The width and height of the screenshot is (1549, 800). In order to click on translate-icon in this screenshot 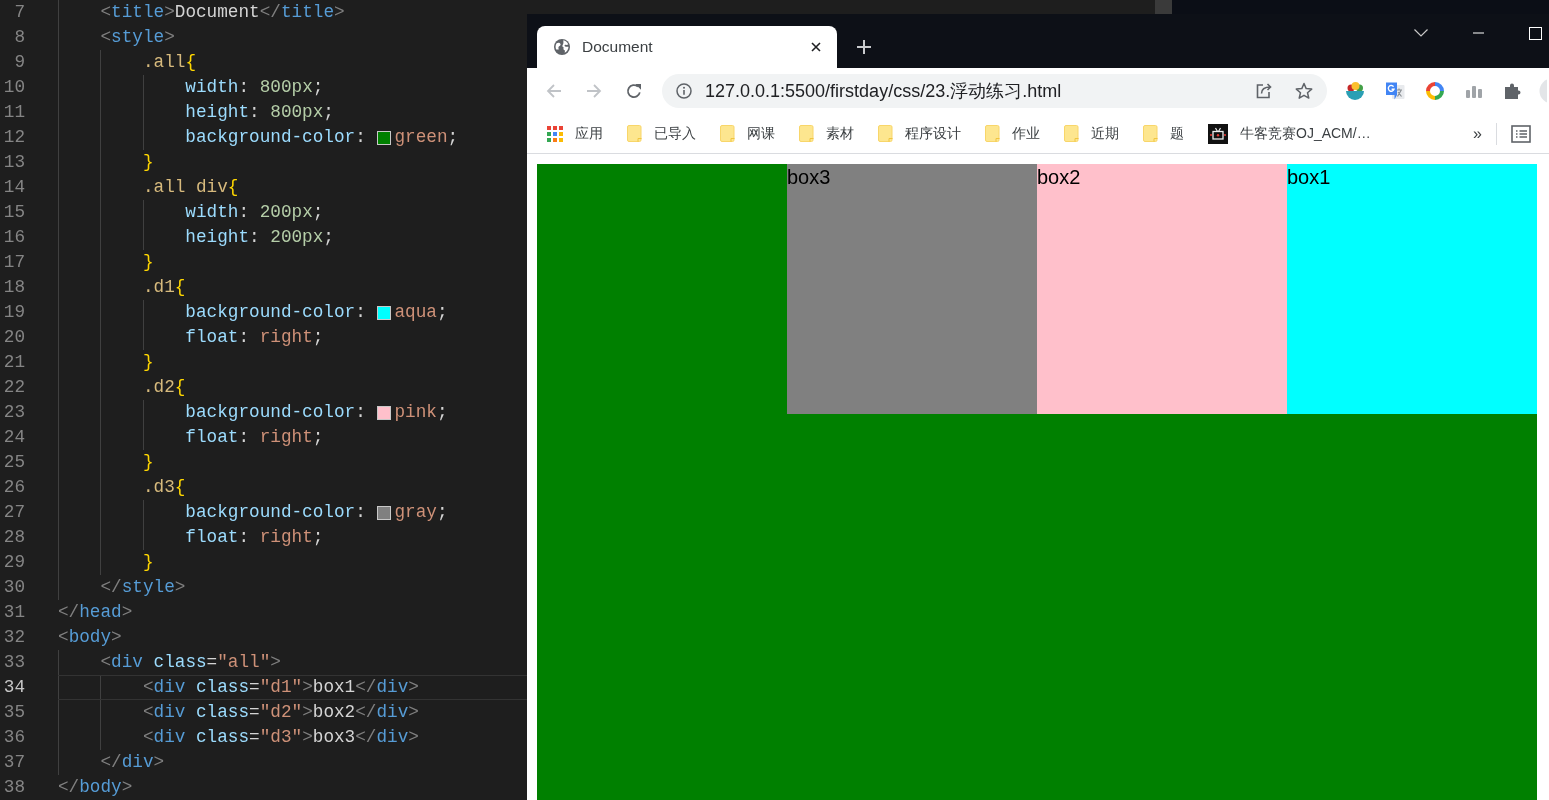, I will do `click(1395, 91)`.